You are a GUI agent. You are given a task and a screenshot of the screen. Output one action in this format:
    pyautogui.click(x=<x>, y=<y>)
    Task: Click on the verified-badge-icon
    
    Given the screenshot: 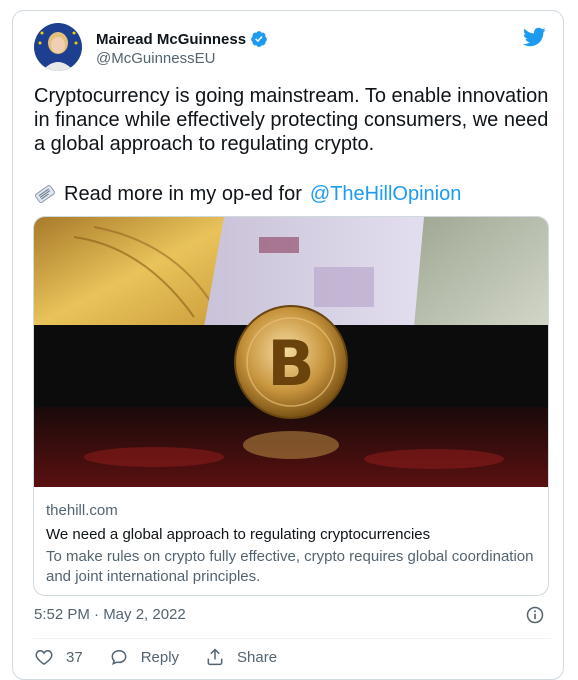 What is the action you would take?
    pyautogui.click(x=259, y=39)
    